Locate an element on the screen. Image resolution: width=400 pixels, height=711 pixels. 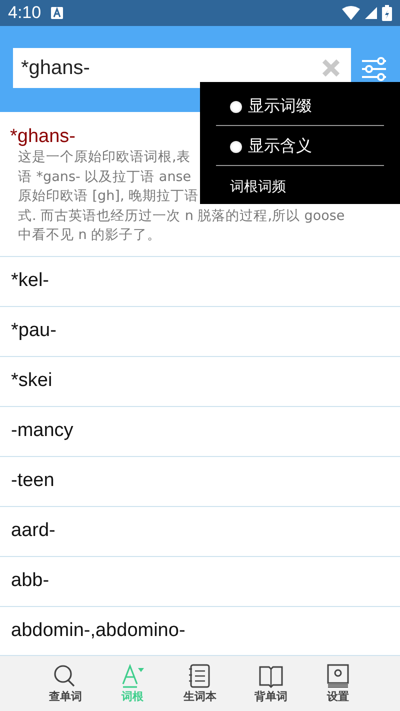
wifi-icon is located at coordinates (351, 13).